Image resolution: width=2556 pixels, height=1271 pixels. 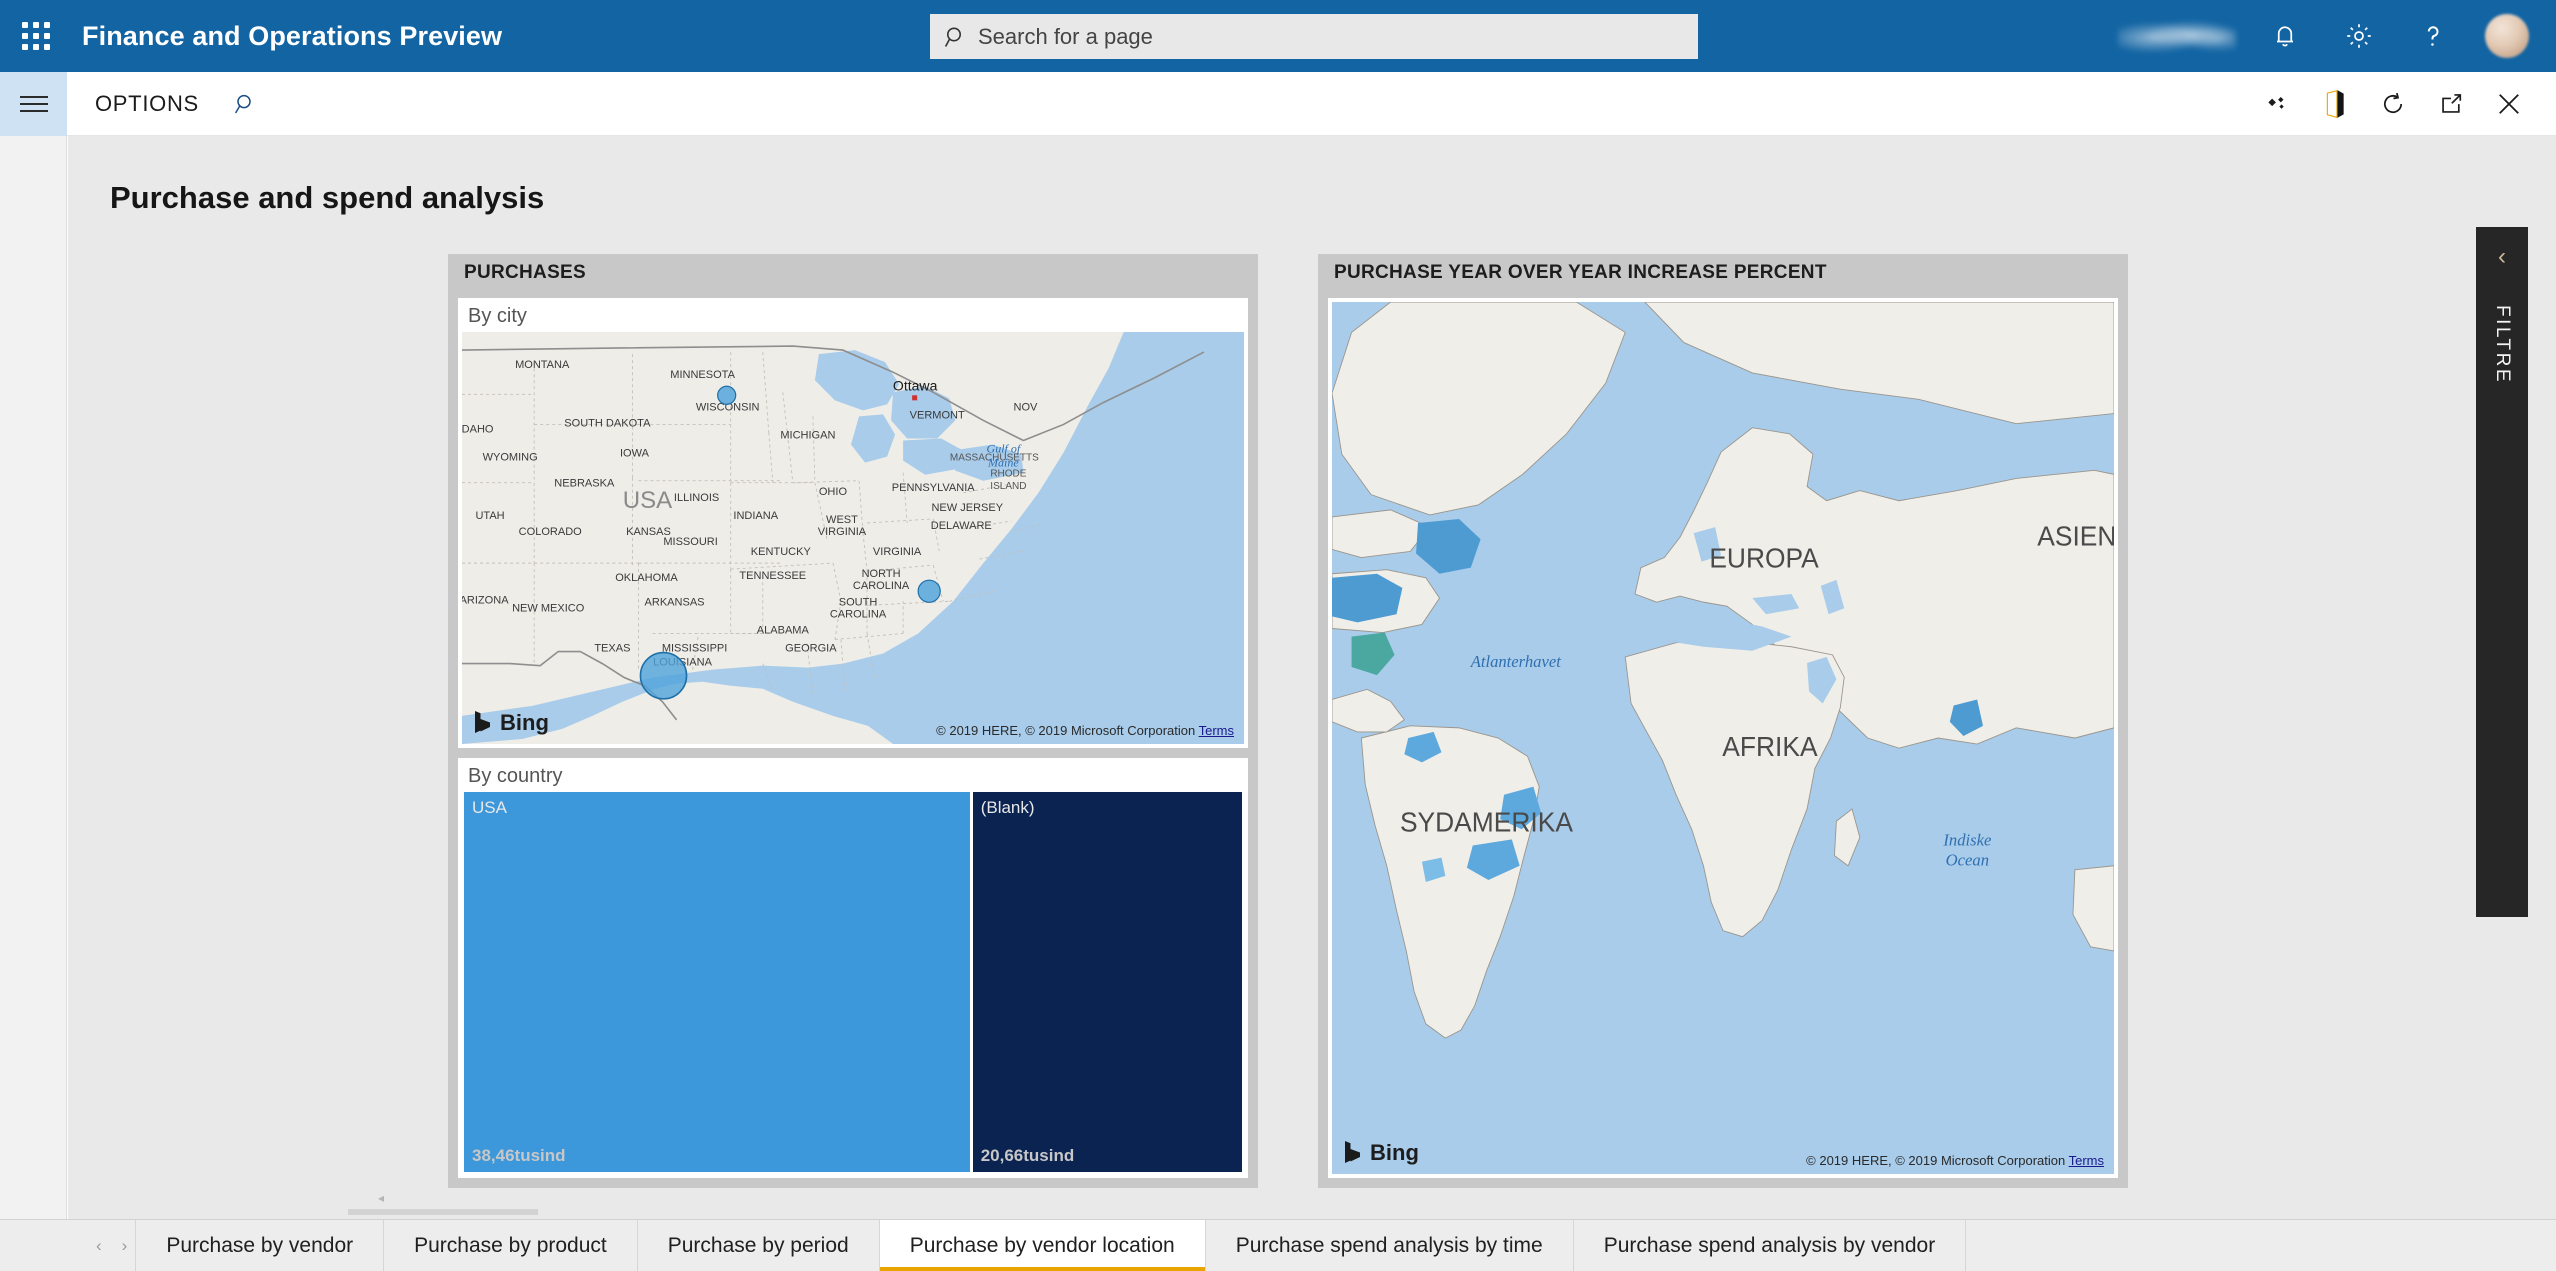 I want to click on svg-text: USA, so click(x=648, y=500).